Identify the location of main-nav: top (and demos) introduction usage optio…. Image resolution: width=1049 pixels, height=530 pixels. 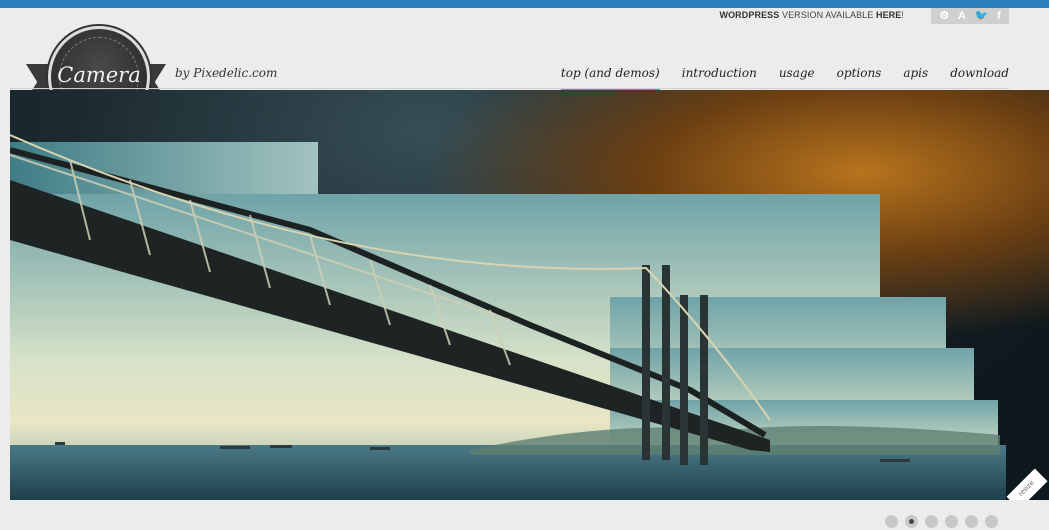
(774, 78).